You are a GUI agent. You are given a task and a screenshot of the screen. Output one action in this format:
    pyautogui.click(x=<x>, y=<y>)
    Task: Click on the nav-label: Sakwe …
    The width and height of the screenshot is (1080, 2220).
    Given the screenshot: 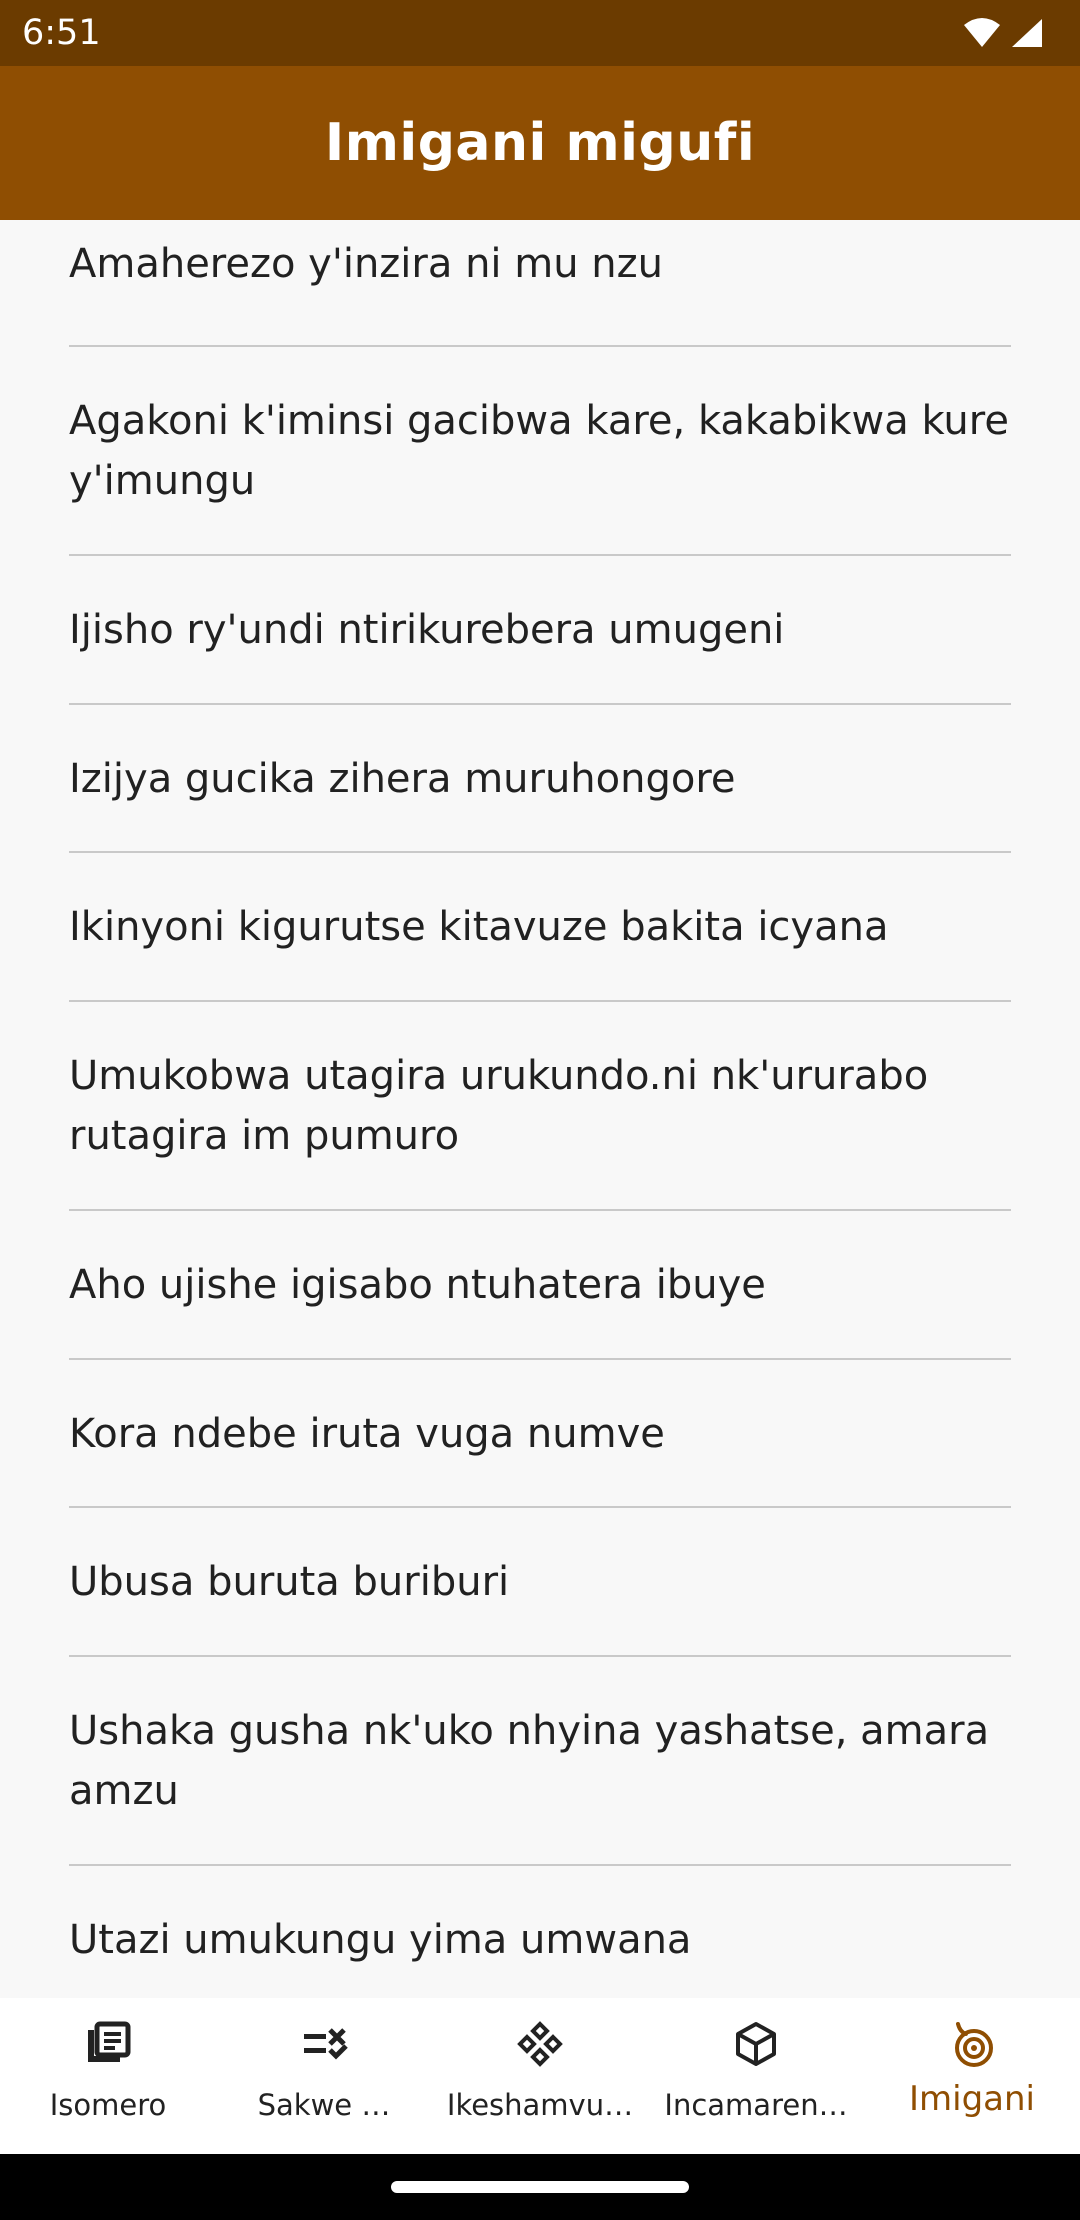 What is the action you would take?
    pyautogui.click(x=324, y=2105)
    